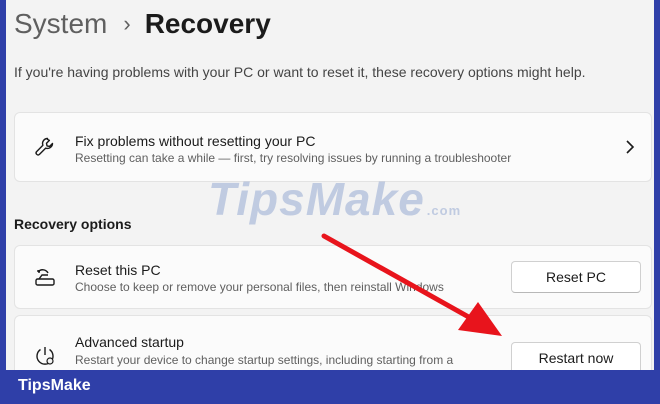 Image resolution: width=660 pixels, height=404 pixels. I want to click on reset-pc-button: Reset PC, so click(576, 277).